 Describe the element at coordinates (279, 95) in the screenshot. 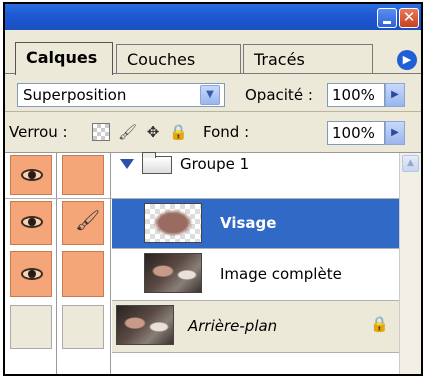

I see `opacity-label: Opacité :` at that location.